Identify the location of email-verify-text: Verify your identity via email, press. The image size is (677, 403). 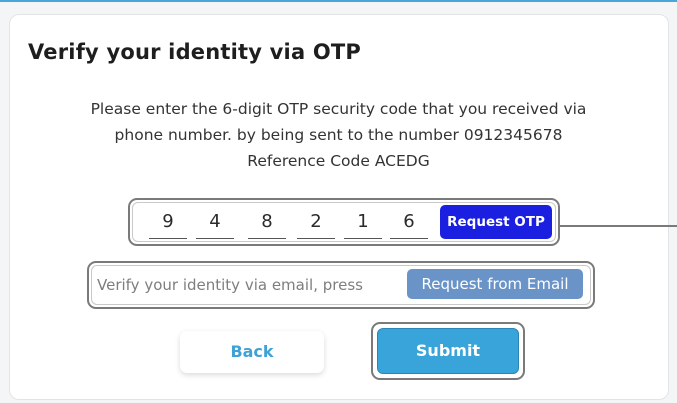
(230, 285).